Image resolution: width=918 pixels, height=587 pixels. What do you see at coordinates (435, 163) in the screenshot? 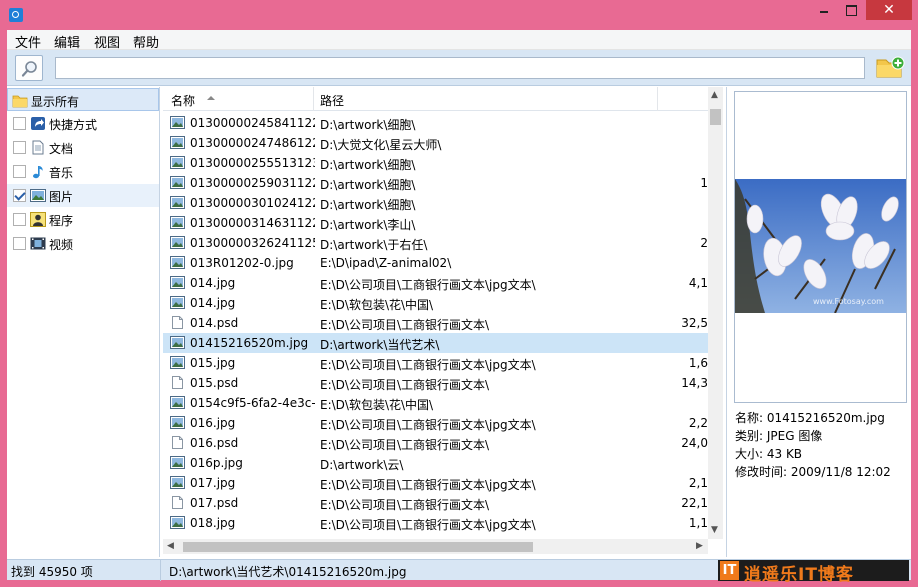
I see `file-row: 013000002555131237... D:\artwork\细胞\` at bounding box center [435, 163].